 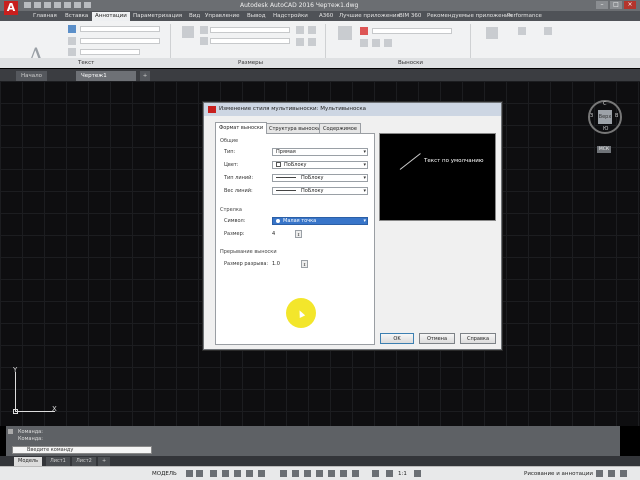 What do you see at coordinates (604, 149) in the screenshot?
I see `wcs-menu: МСК` at bounding box center [604, 149].